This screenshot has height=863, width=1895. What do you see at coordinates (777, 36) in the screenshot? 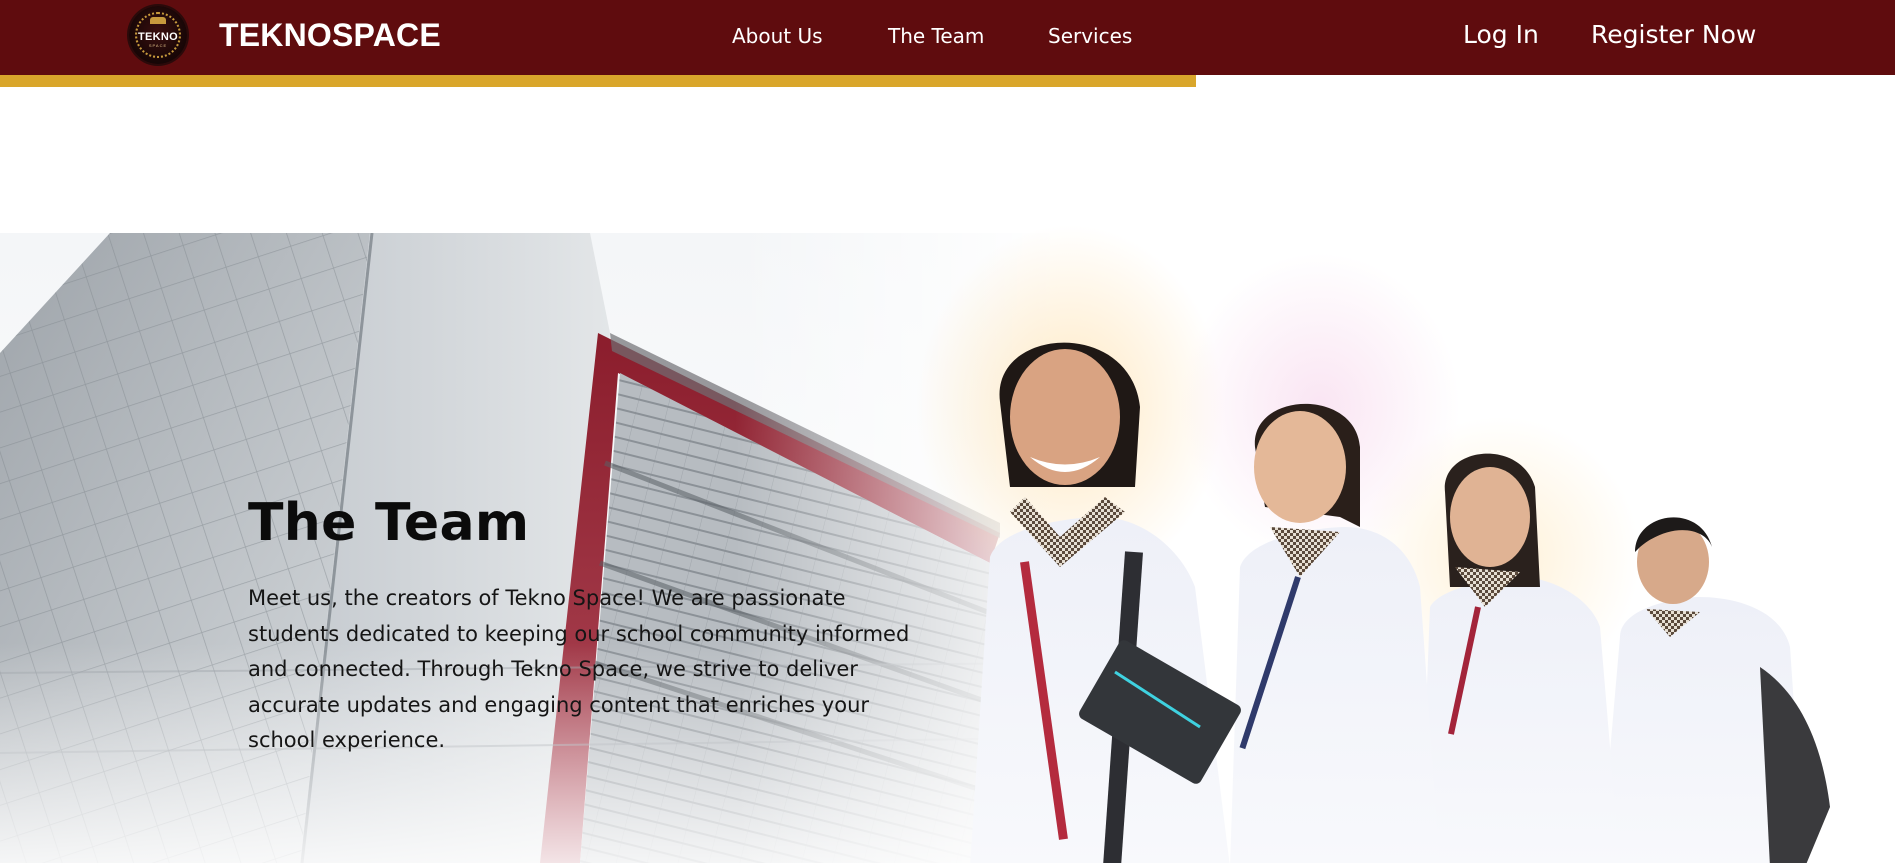
I see `nav-link-about-us: About Us` at bounding box center [777, 36].